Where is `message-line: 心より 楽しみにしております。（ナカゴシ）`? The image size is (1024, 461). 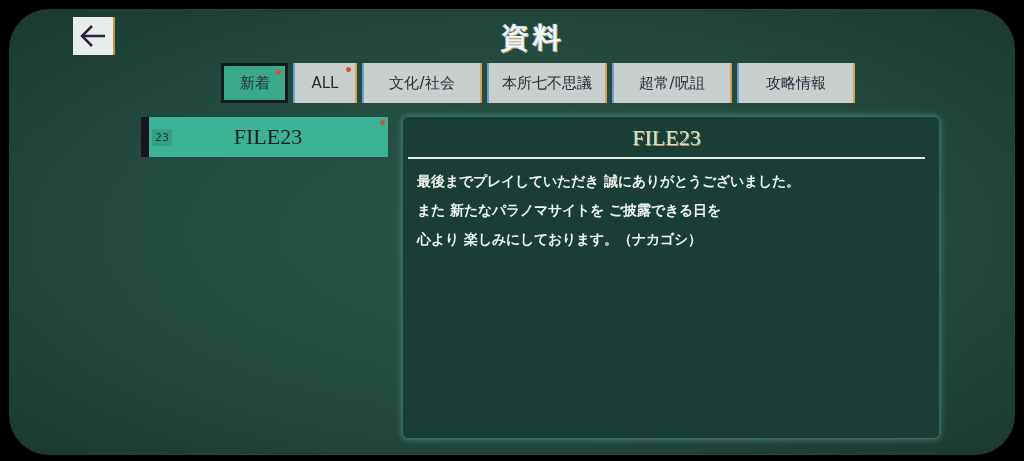
message-line: 心より 楽しみにしております。（ナカゴシ） is located at coordinates (559, 239).